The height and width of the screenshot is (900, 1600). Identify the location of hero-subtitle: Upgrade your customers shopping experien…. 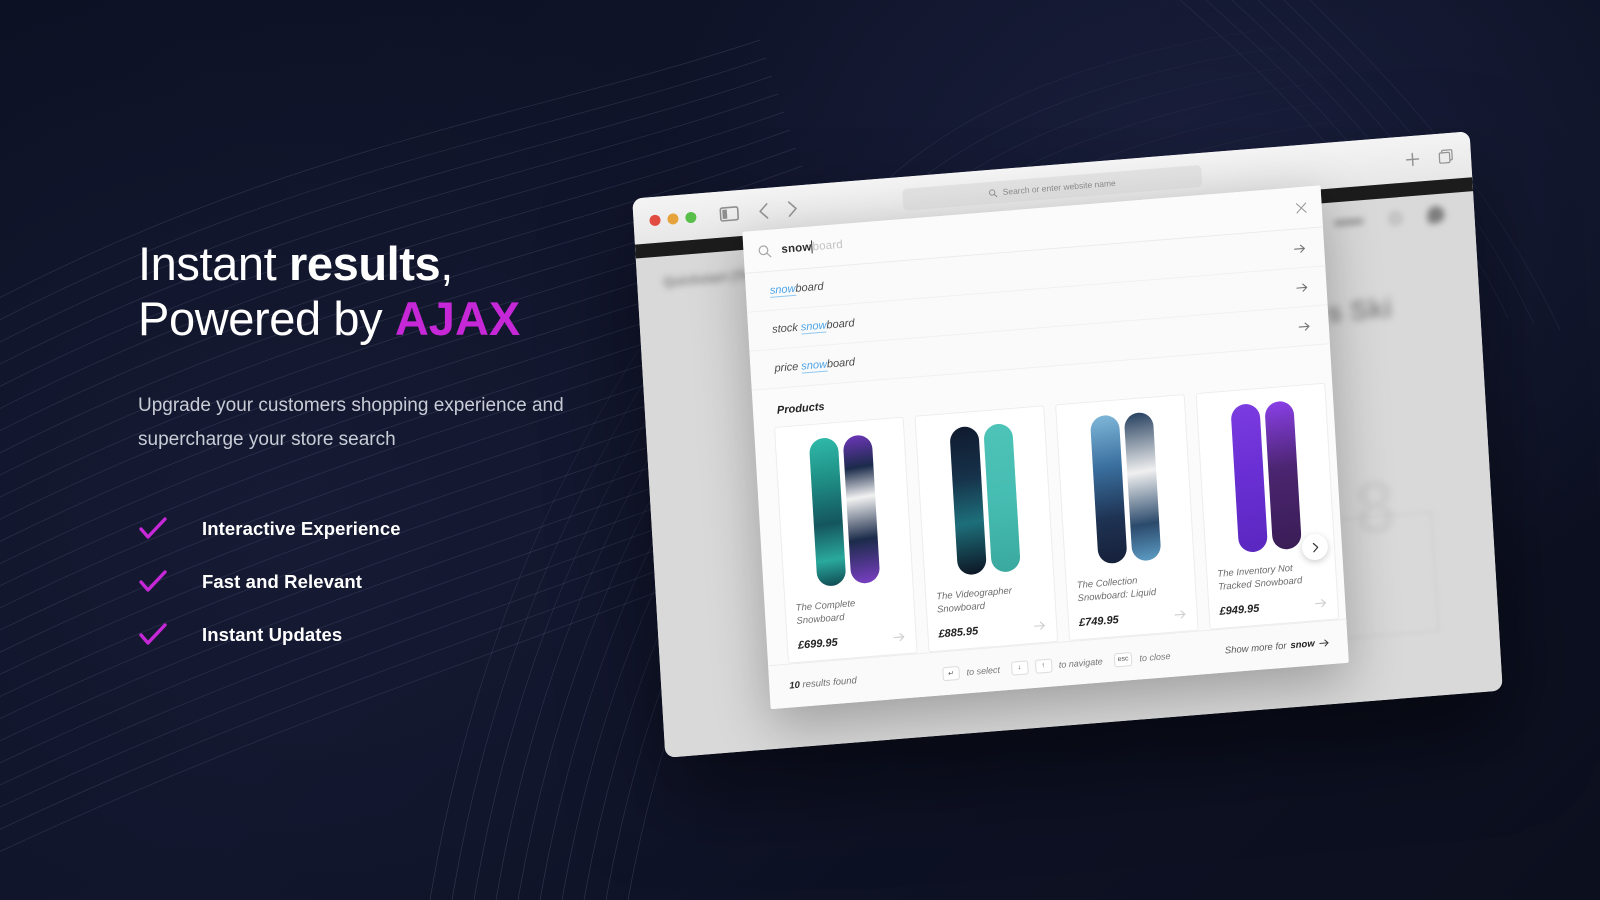
(351, 422).